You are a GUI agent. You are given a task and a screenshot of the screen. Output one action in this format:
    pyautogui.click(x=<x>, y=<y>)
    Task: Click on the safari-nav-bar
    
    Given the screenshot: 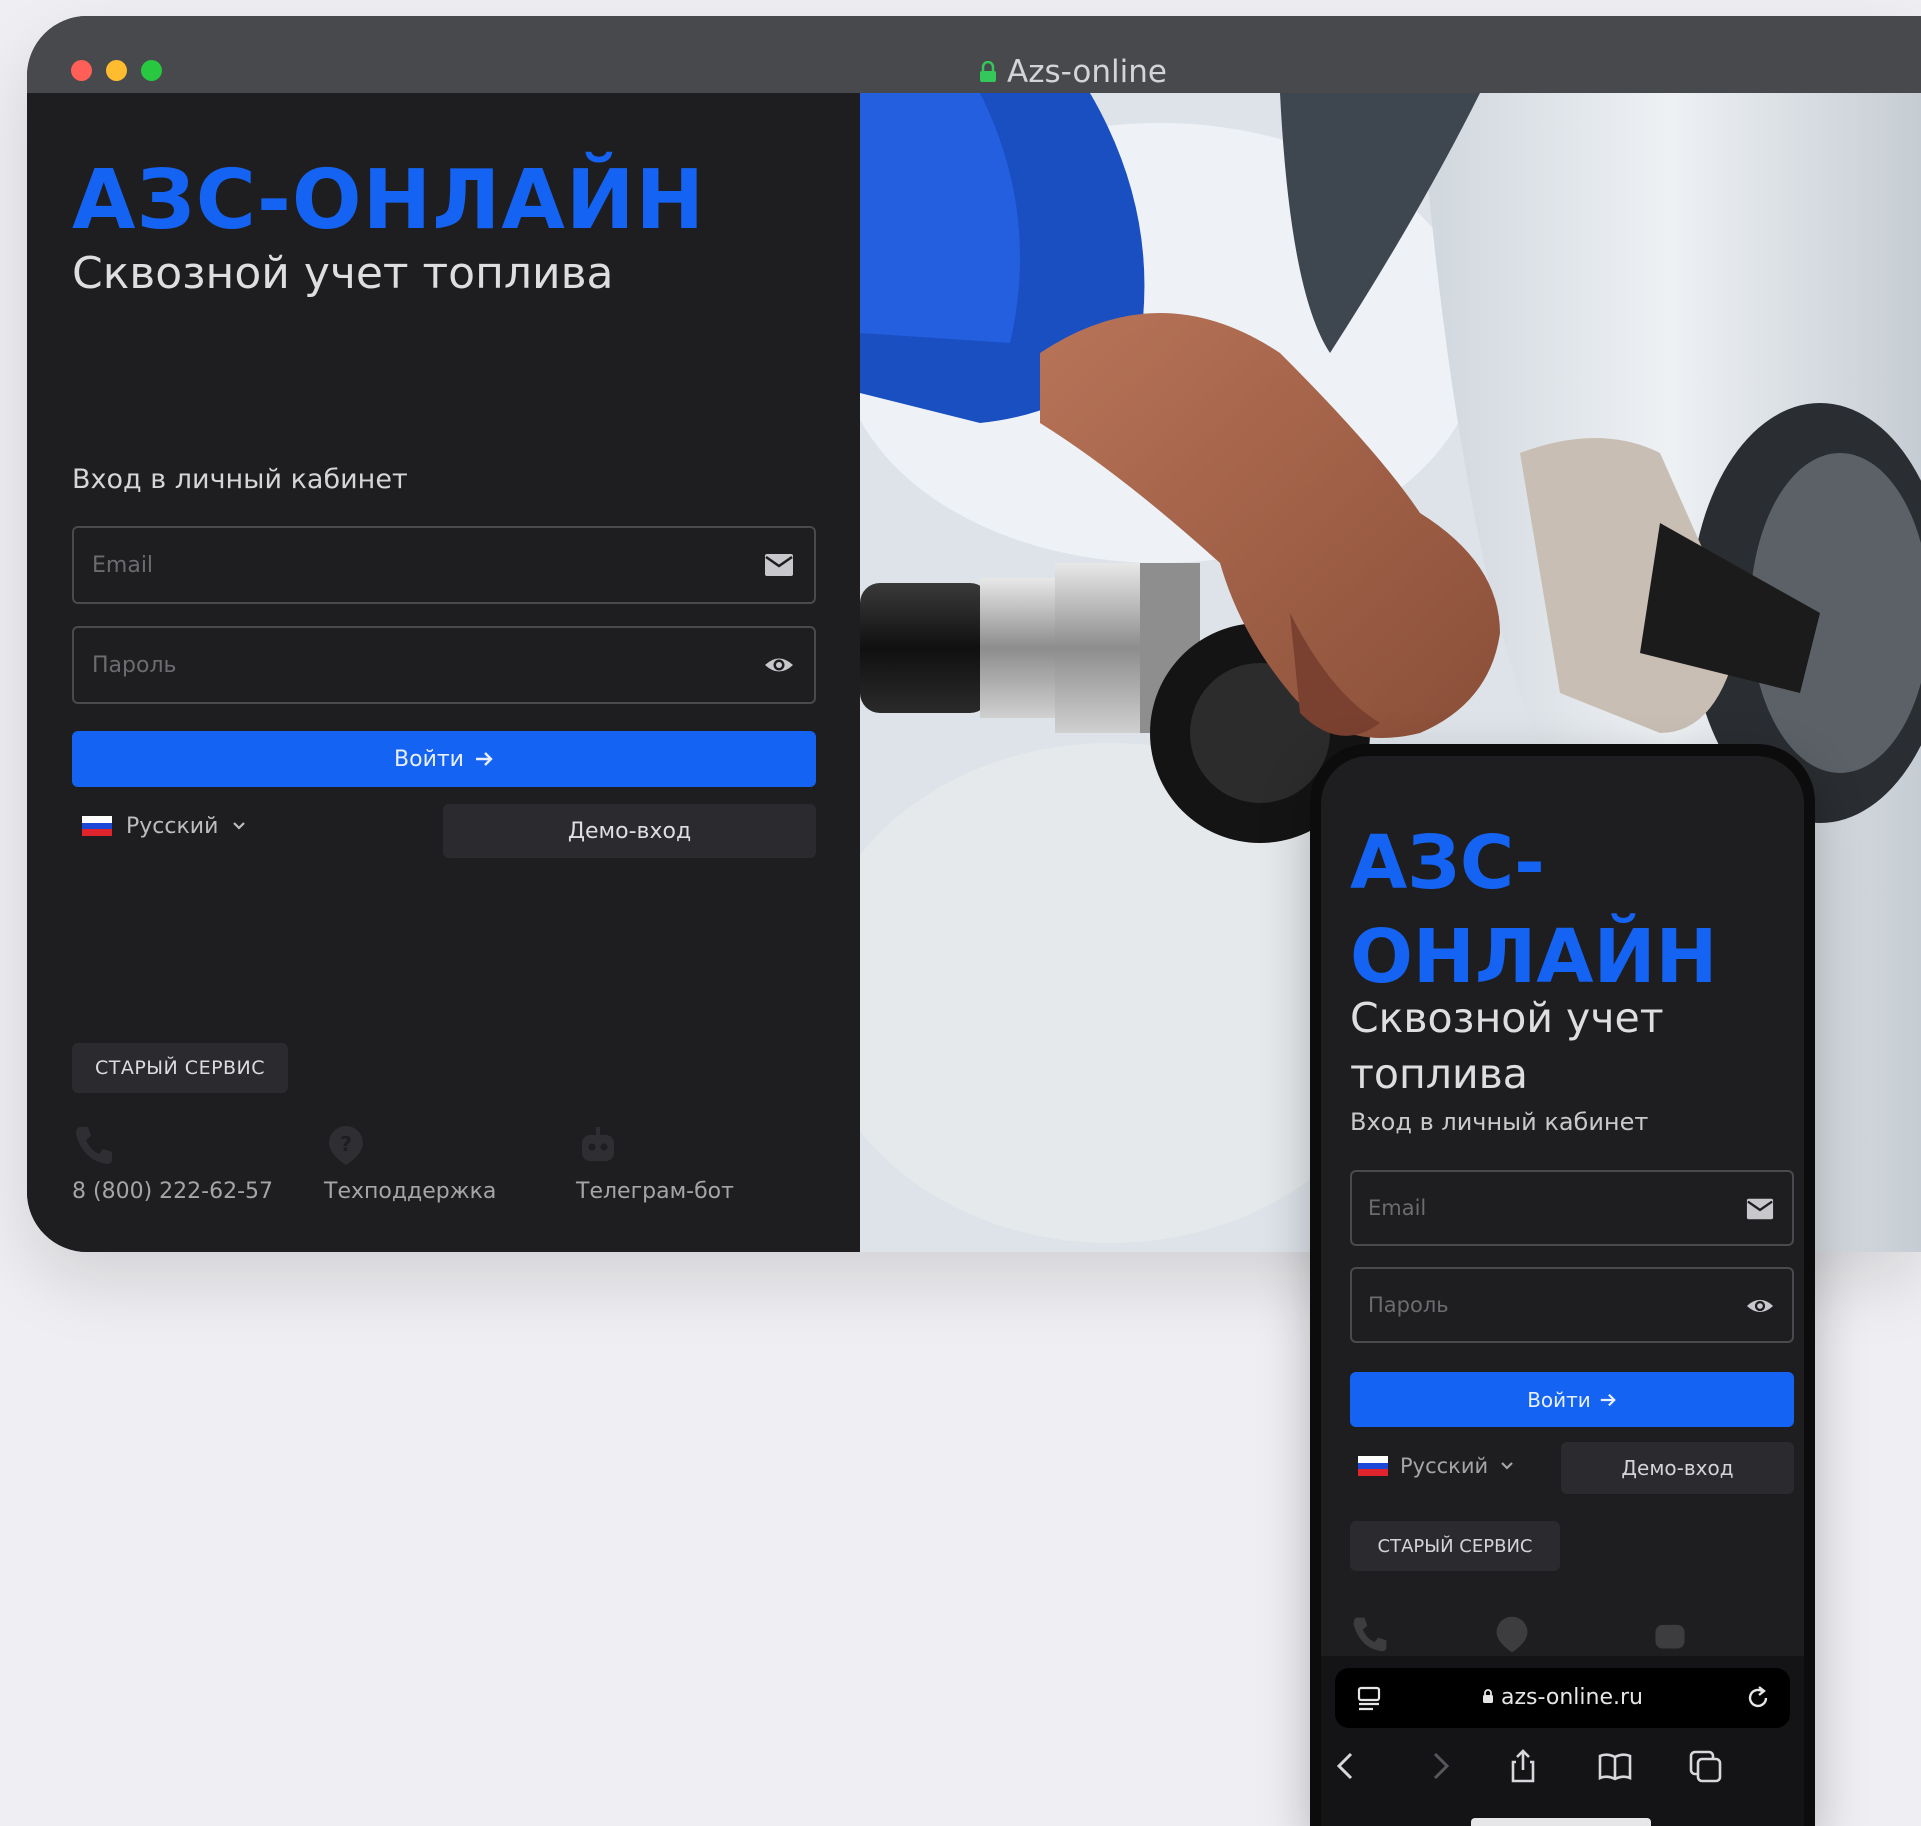 What is the action you would take?
    pyautogui.click(x=1562, y=1770)
    